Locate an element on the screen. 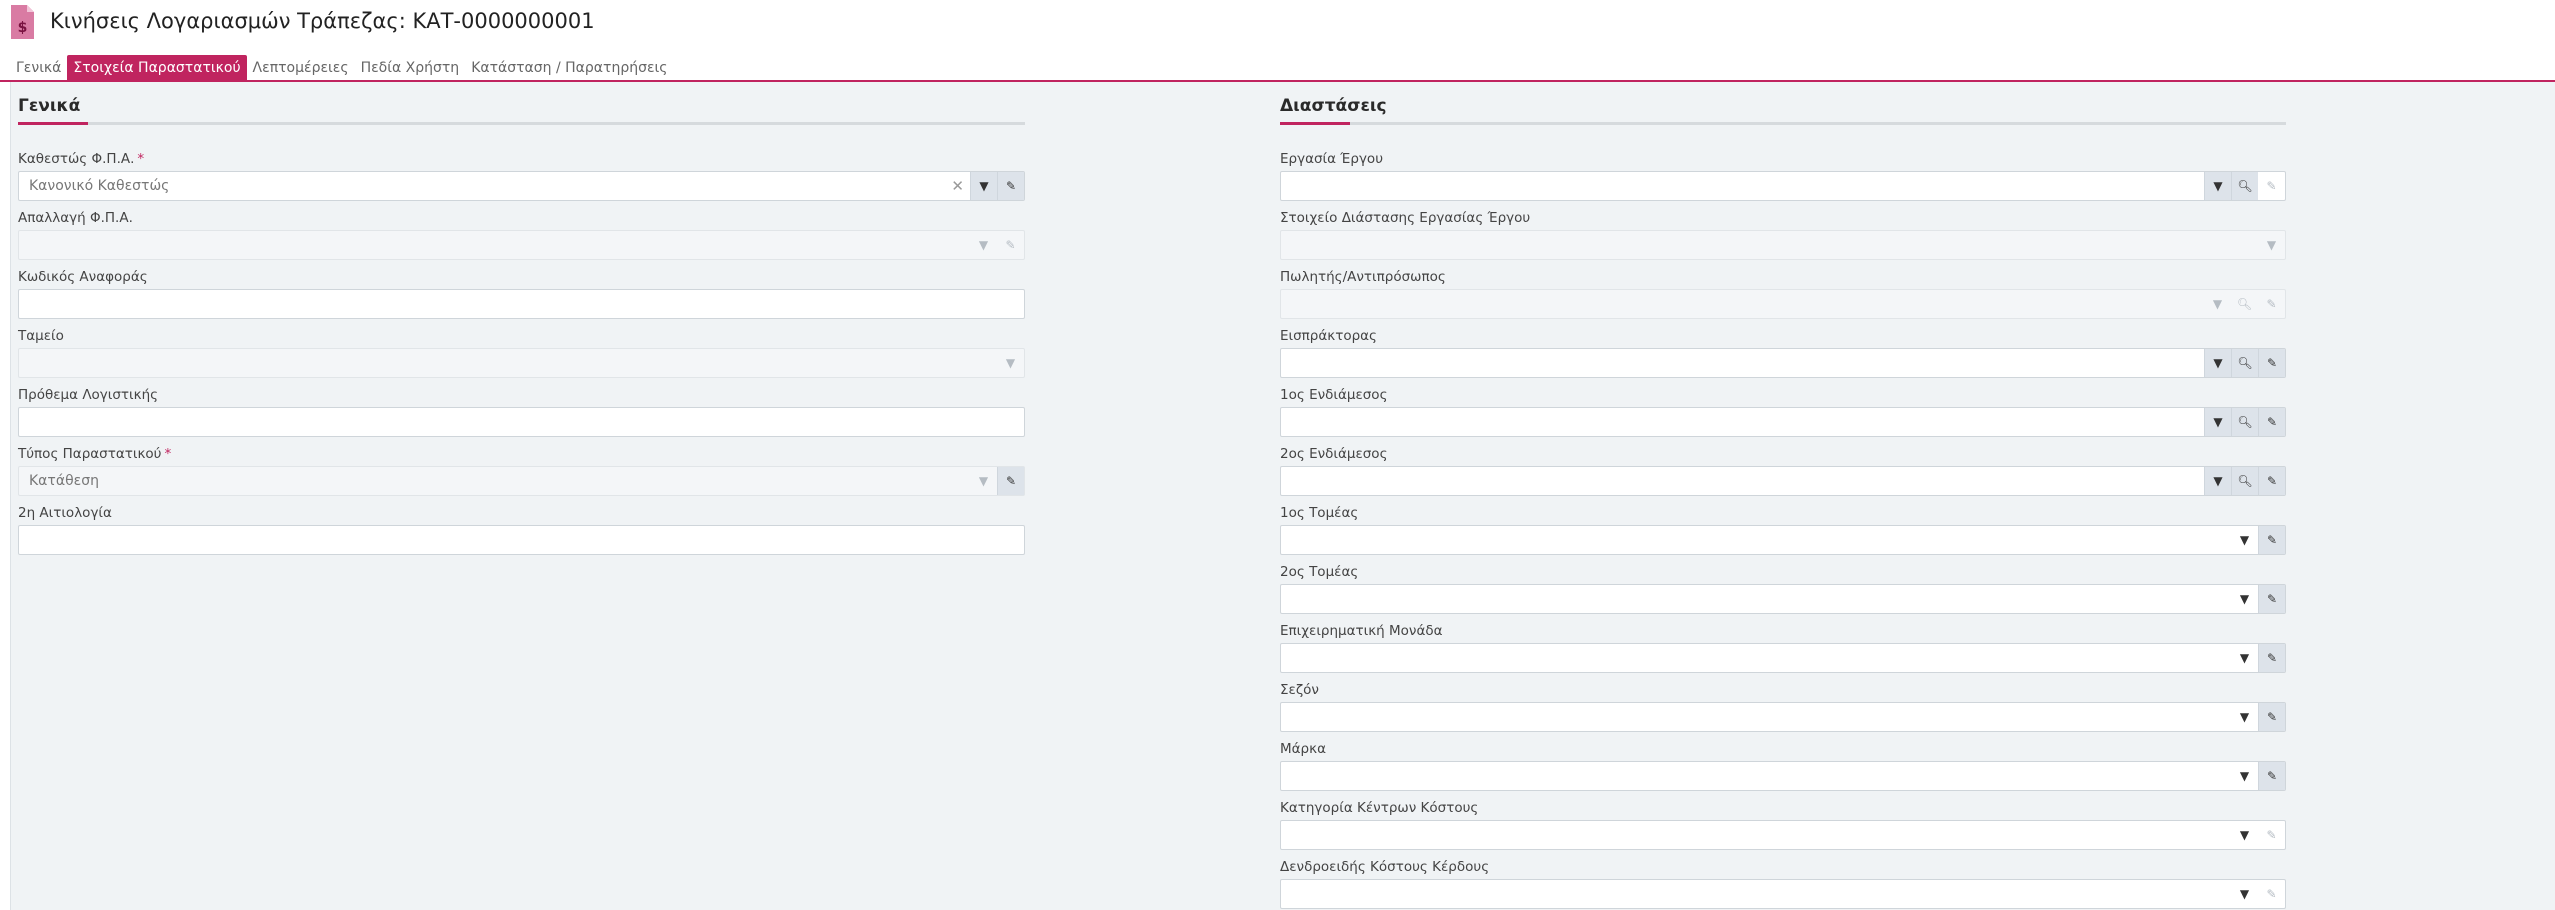 Image resolution: width=2555 pixels, height=910 pixels. tab-general: Γενικά is located at coordinates (38, 68).